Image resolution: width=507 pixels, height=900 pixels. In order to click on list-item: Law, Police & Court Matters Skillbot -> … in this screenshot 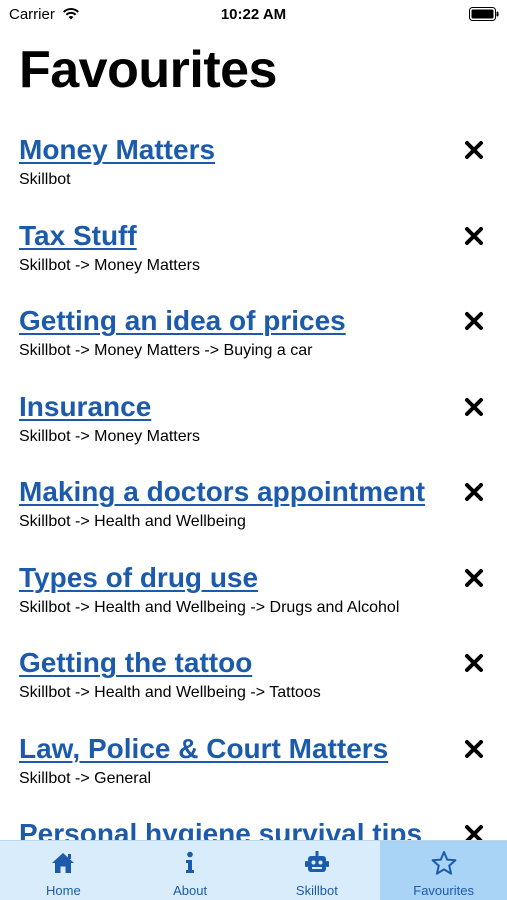, I will do `click(253, 772)`.